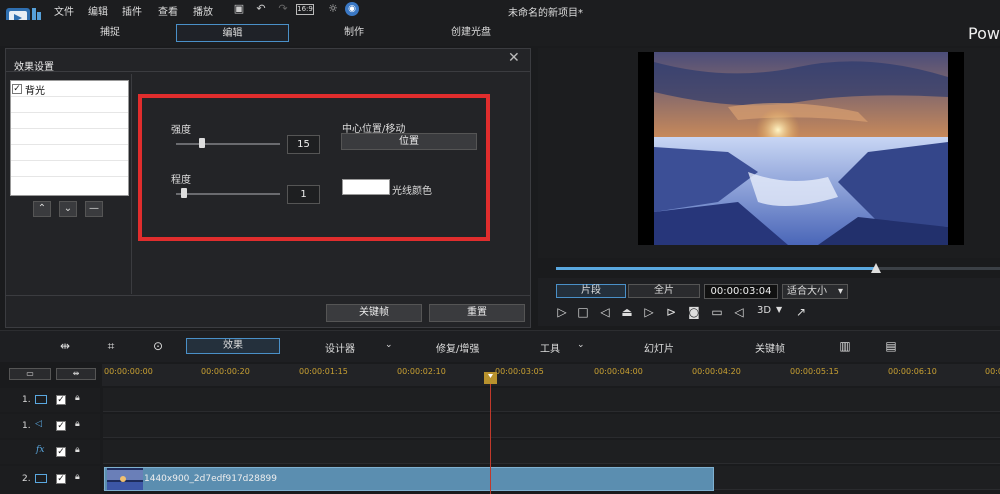 This screenshot has height=494, width=1000. I want to click on movie-mode-tab: 全片, so click(664, 291).